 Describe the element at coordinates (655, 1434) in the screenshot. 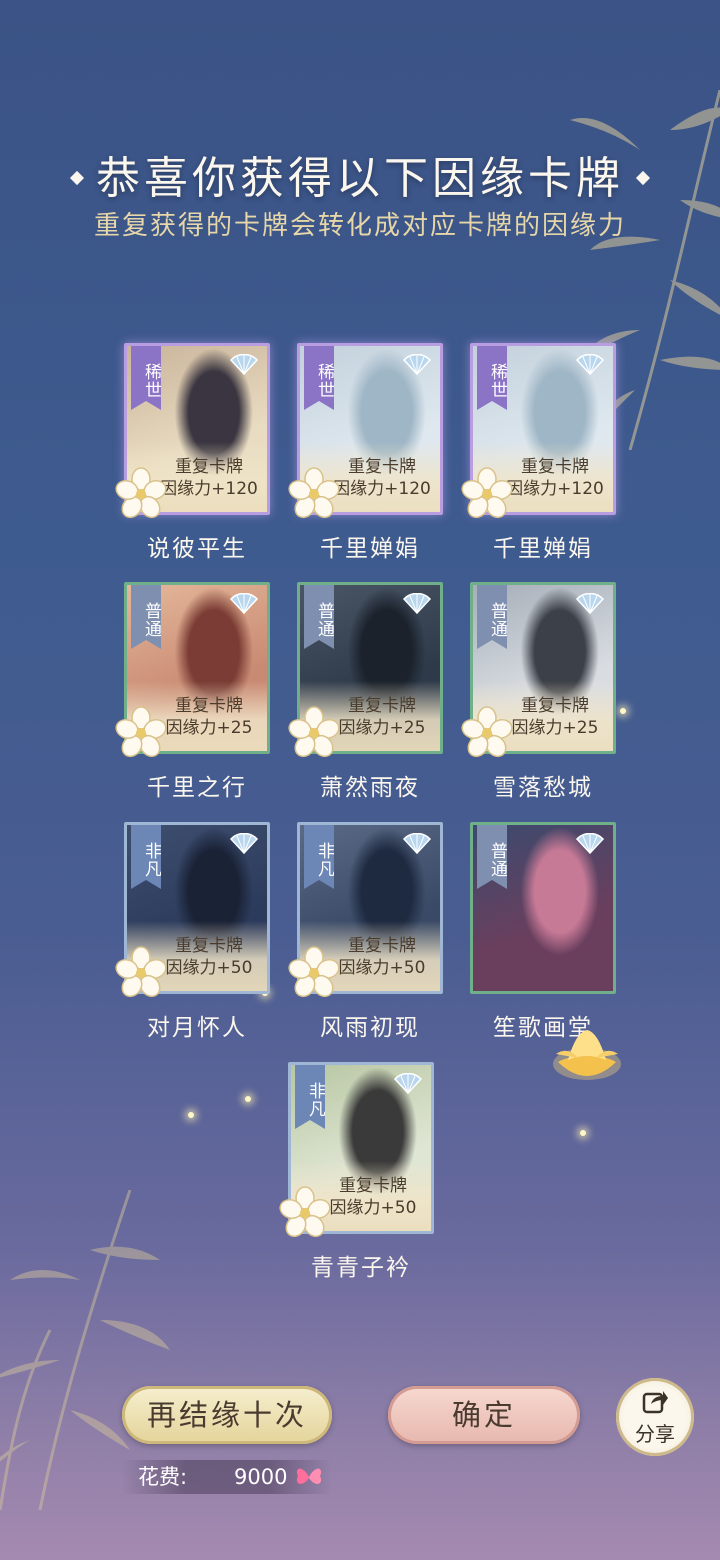

I see `share-label: 分享` at that location.